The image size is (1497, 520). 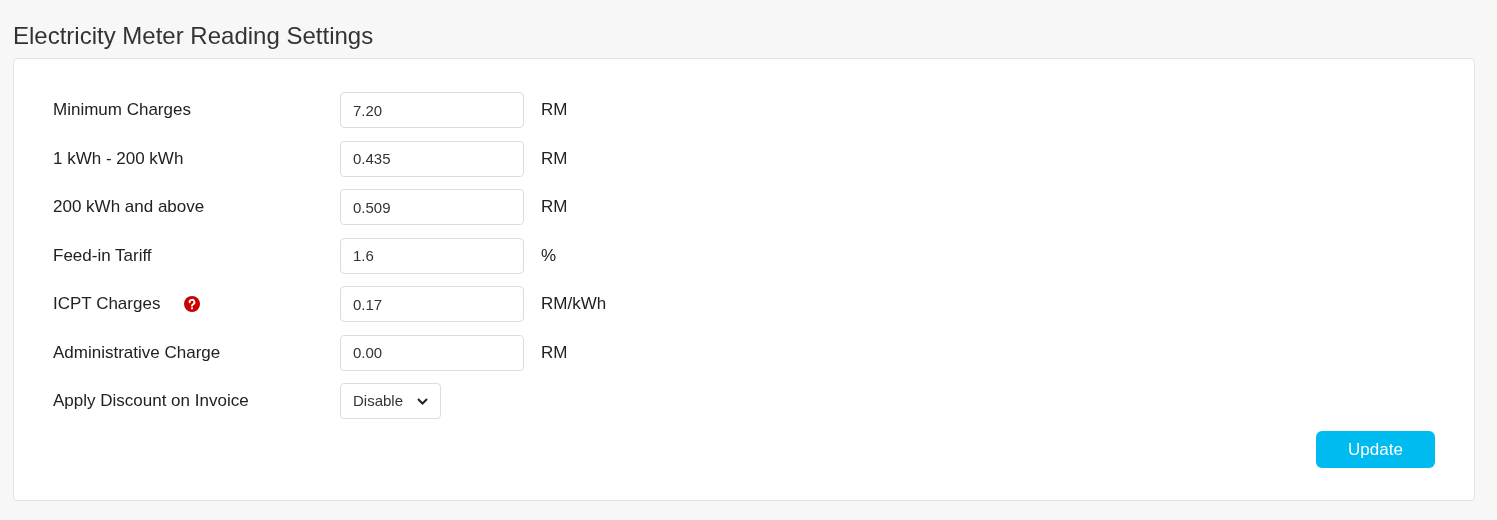 I want to click on value-field: 0.17, so click(x=432, y=304).